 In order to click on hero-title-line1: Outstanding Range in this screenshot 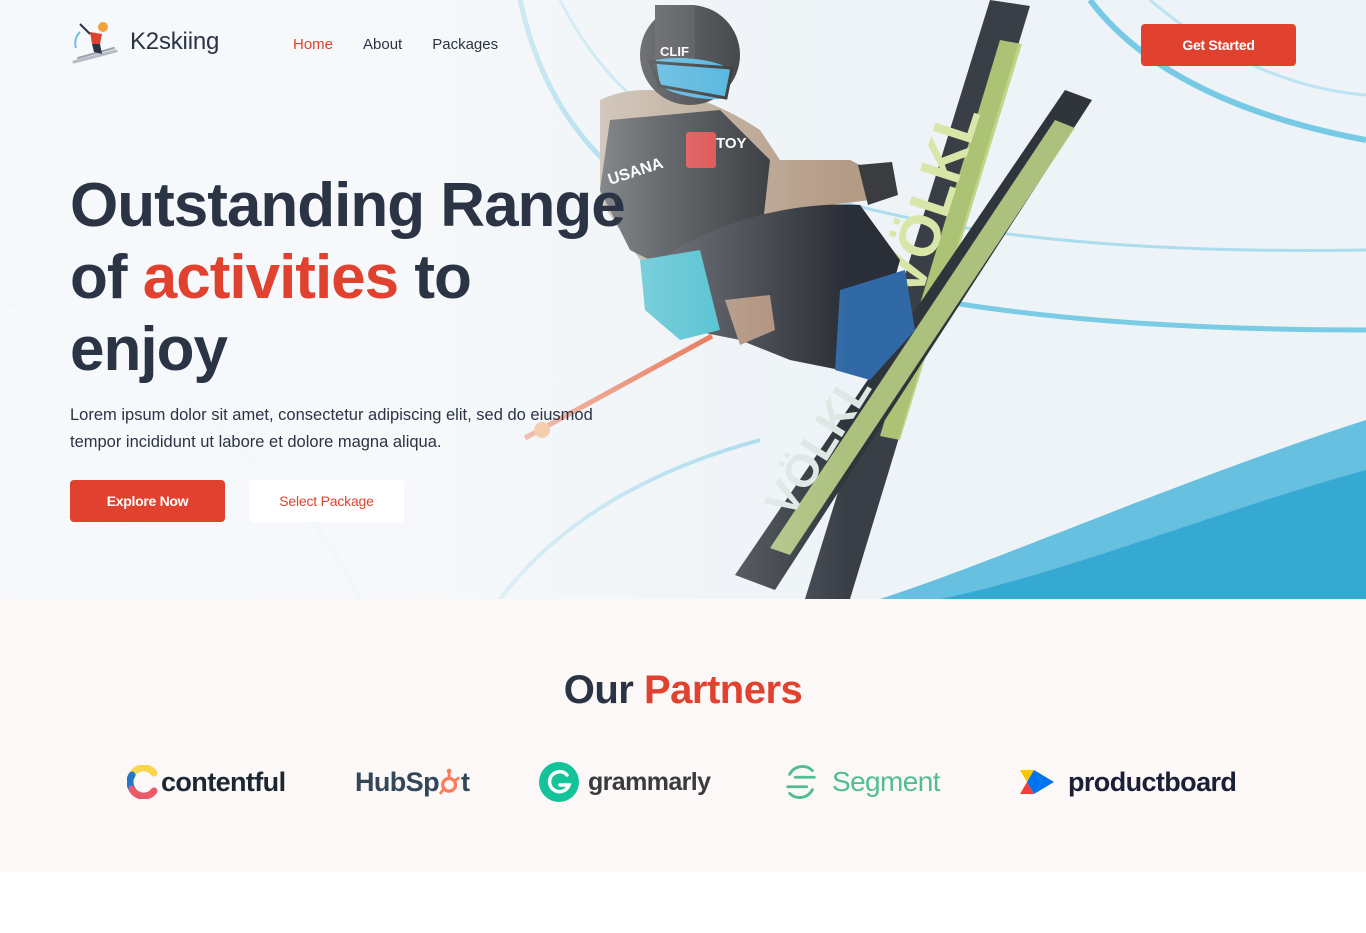, I will do `click(348, 205)`.